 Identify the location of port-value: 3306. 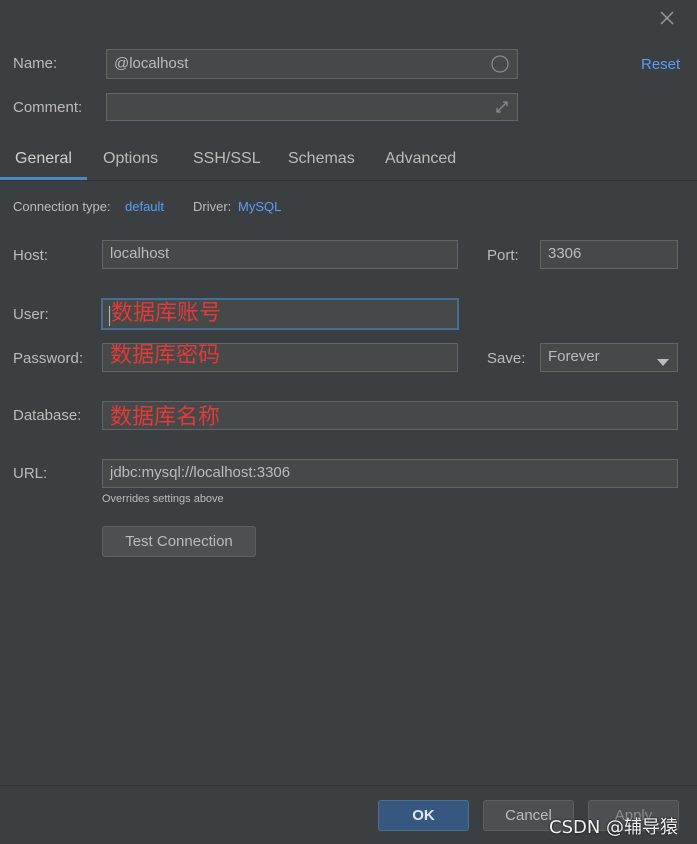
(565, 253).